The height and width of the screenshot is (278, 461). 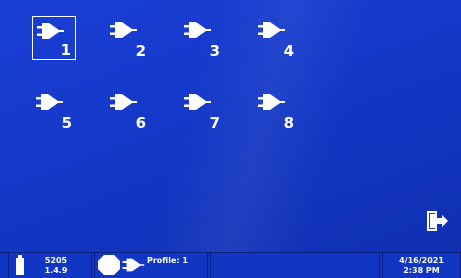 I want to click on plug-button-6: 6, so click(x=128, y=110).